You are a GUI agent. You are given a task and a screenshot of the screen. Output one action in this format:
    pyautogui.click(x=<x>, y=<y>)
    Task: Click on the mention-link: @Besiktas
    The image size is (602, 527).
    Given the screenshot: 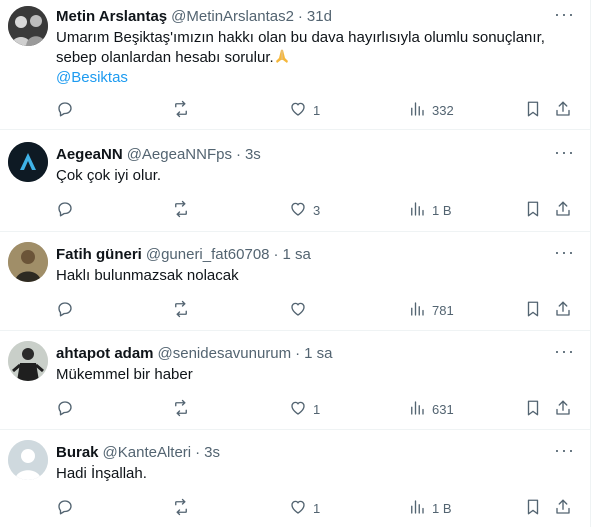 What is the action you would take?
    pyautogui.click(x=308, y=78)
    